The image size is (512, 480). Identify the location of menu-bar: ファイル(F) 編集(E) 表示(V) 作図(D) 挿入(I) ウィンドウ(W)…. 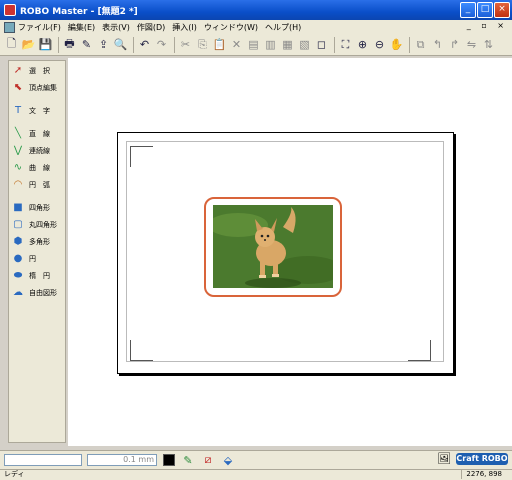
(256, 27).